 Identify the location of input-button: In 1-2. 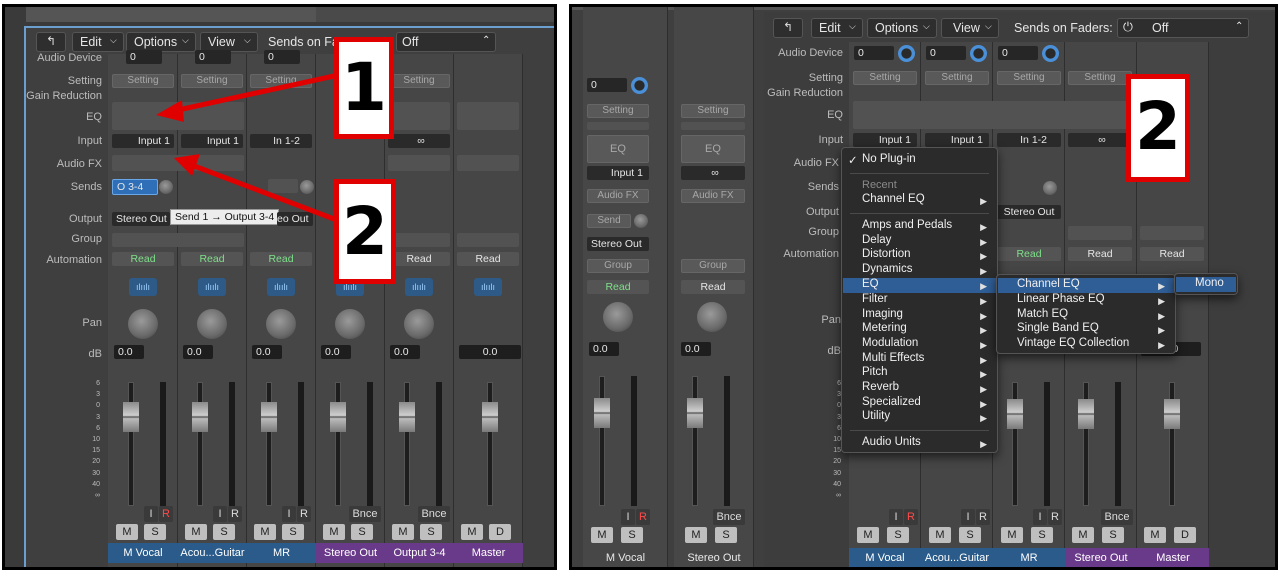
(1029, 140).